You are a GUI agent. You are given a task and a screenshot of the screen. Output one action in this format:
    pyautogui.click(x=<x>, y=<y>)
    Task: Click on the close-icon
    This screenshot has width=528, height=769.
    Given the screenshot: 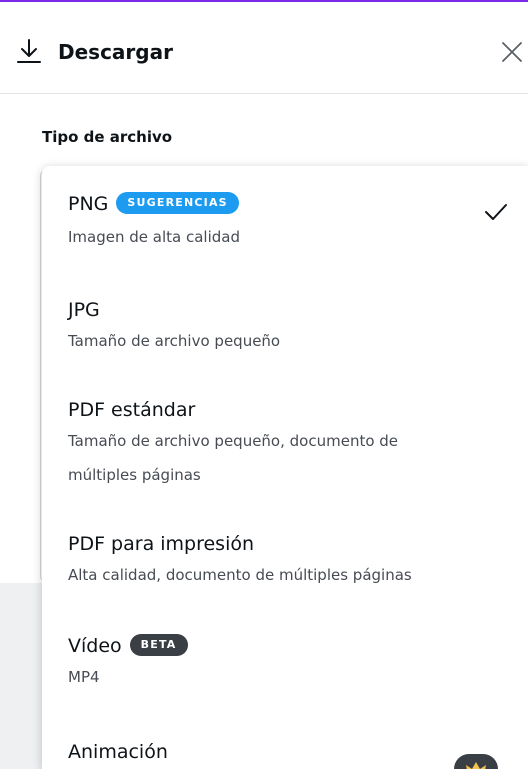 What is the action you would take?
    pyautogui.click(x=512, y=52)
    